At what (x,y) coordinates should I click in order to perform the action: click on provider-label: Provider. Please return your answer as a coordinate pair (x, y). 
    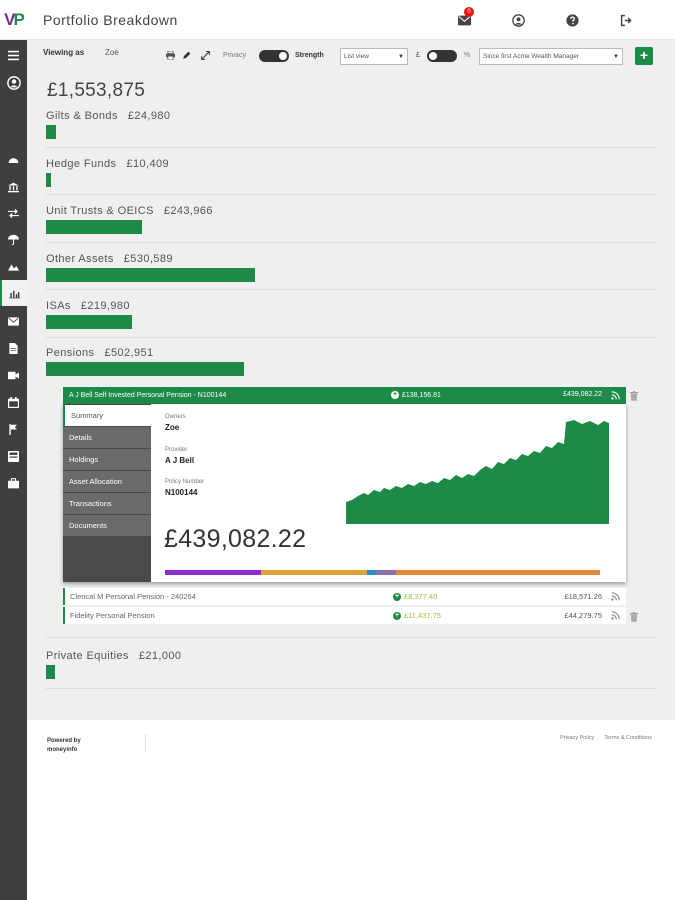
    Looking at the image, I should click on (176, 450).